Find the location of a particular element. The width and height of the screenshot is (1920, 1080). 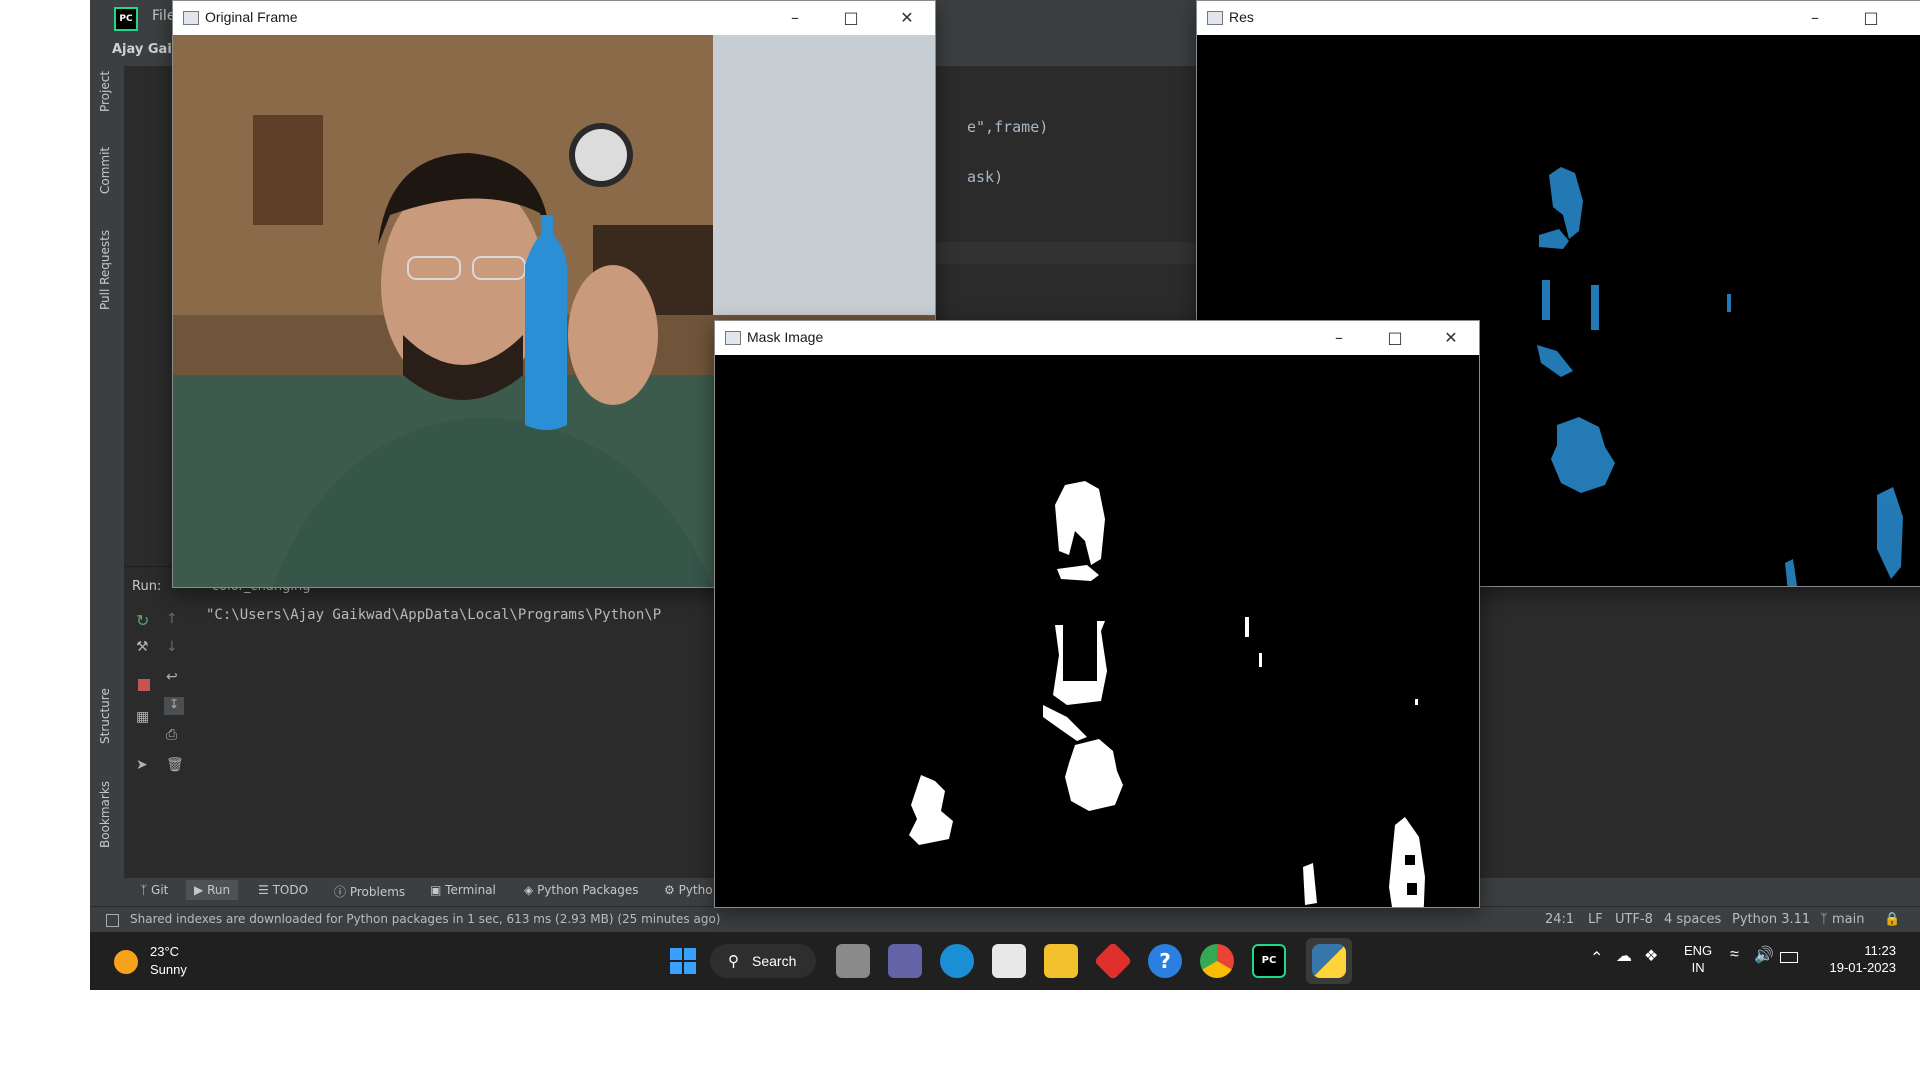

task-view-icon is located at coordinates (853, 961).